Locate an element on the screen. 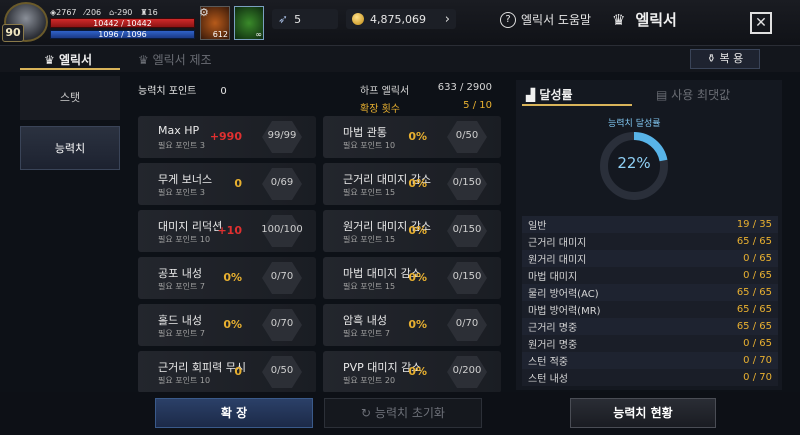 The image size is (800, 435). help-button: ? 엘릭서 도움말 is located at coordinates (545, 19).